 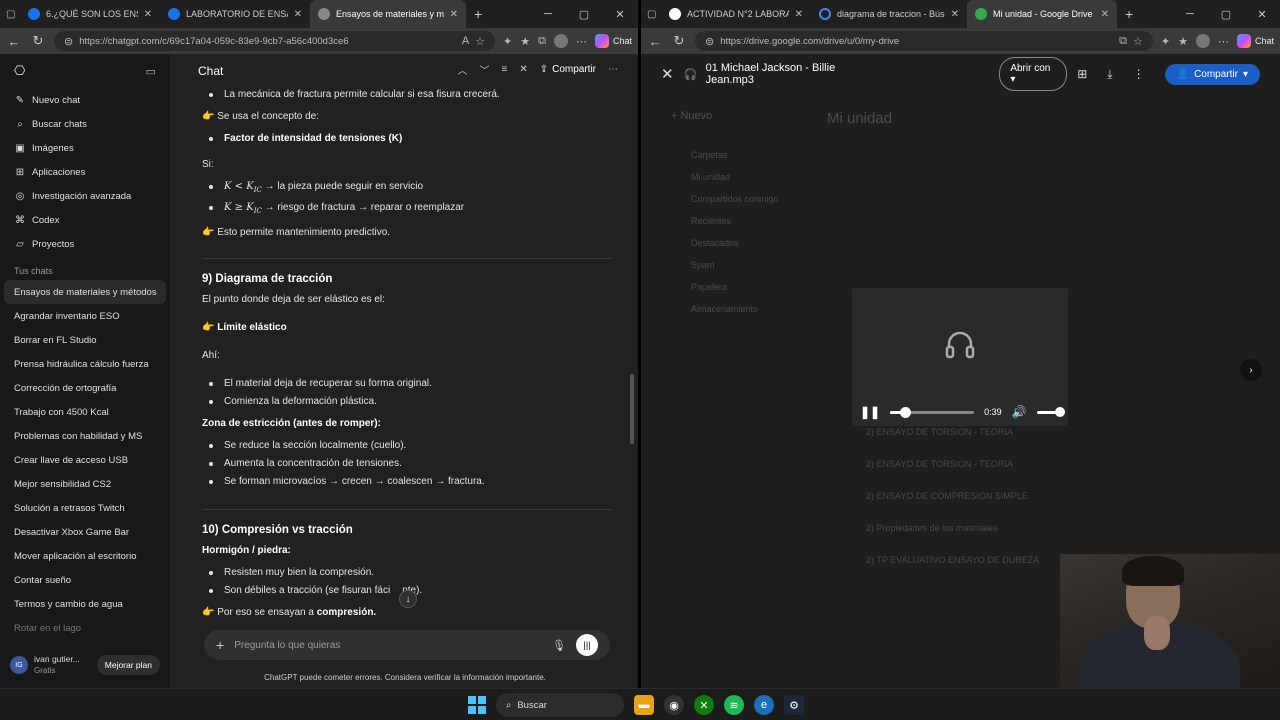 What do you see at coordinates (1050, 411) in the screenshot?
I see `volume-slider` at bounding box center [1050, 411].